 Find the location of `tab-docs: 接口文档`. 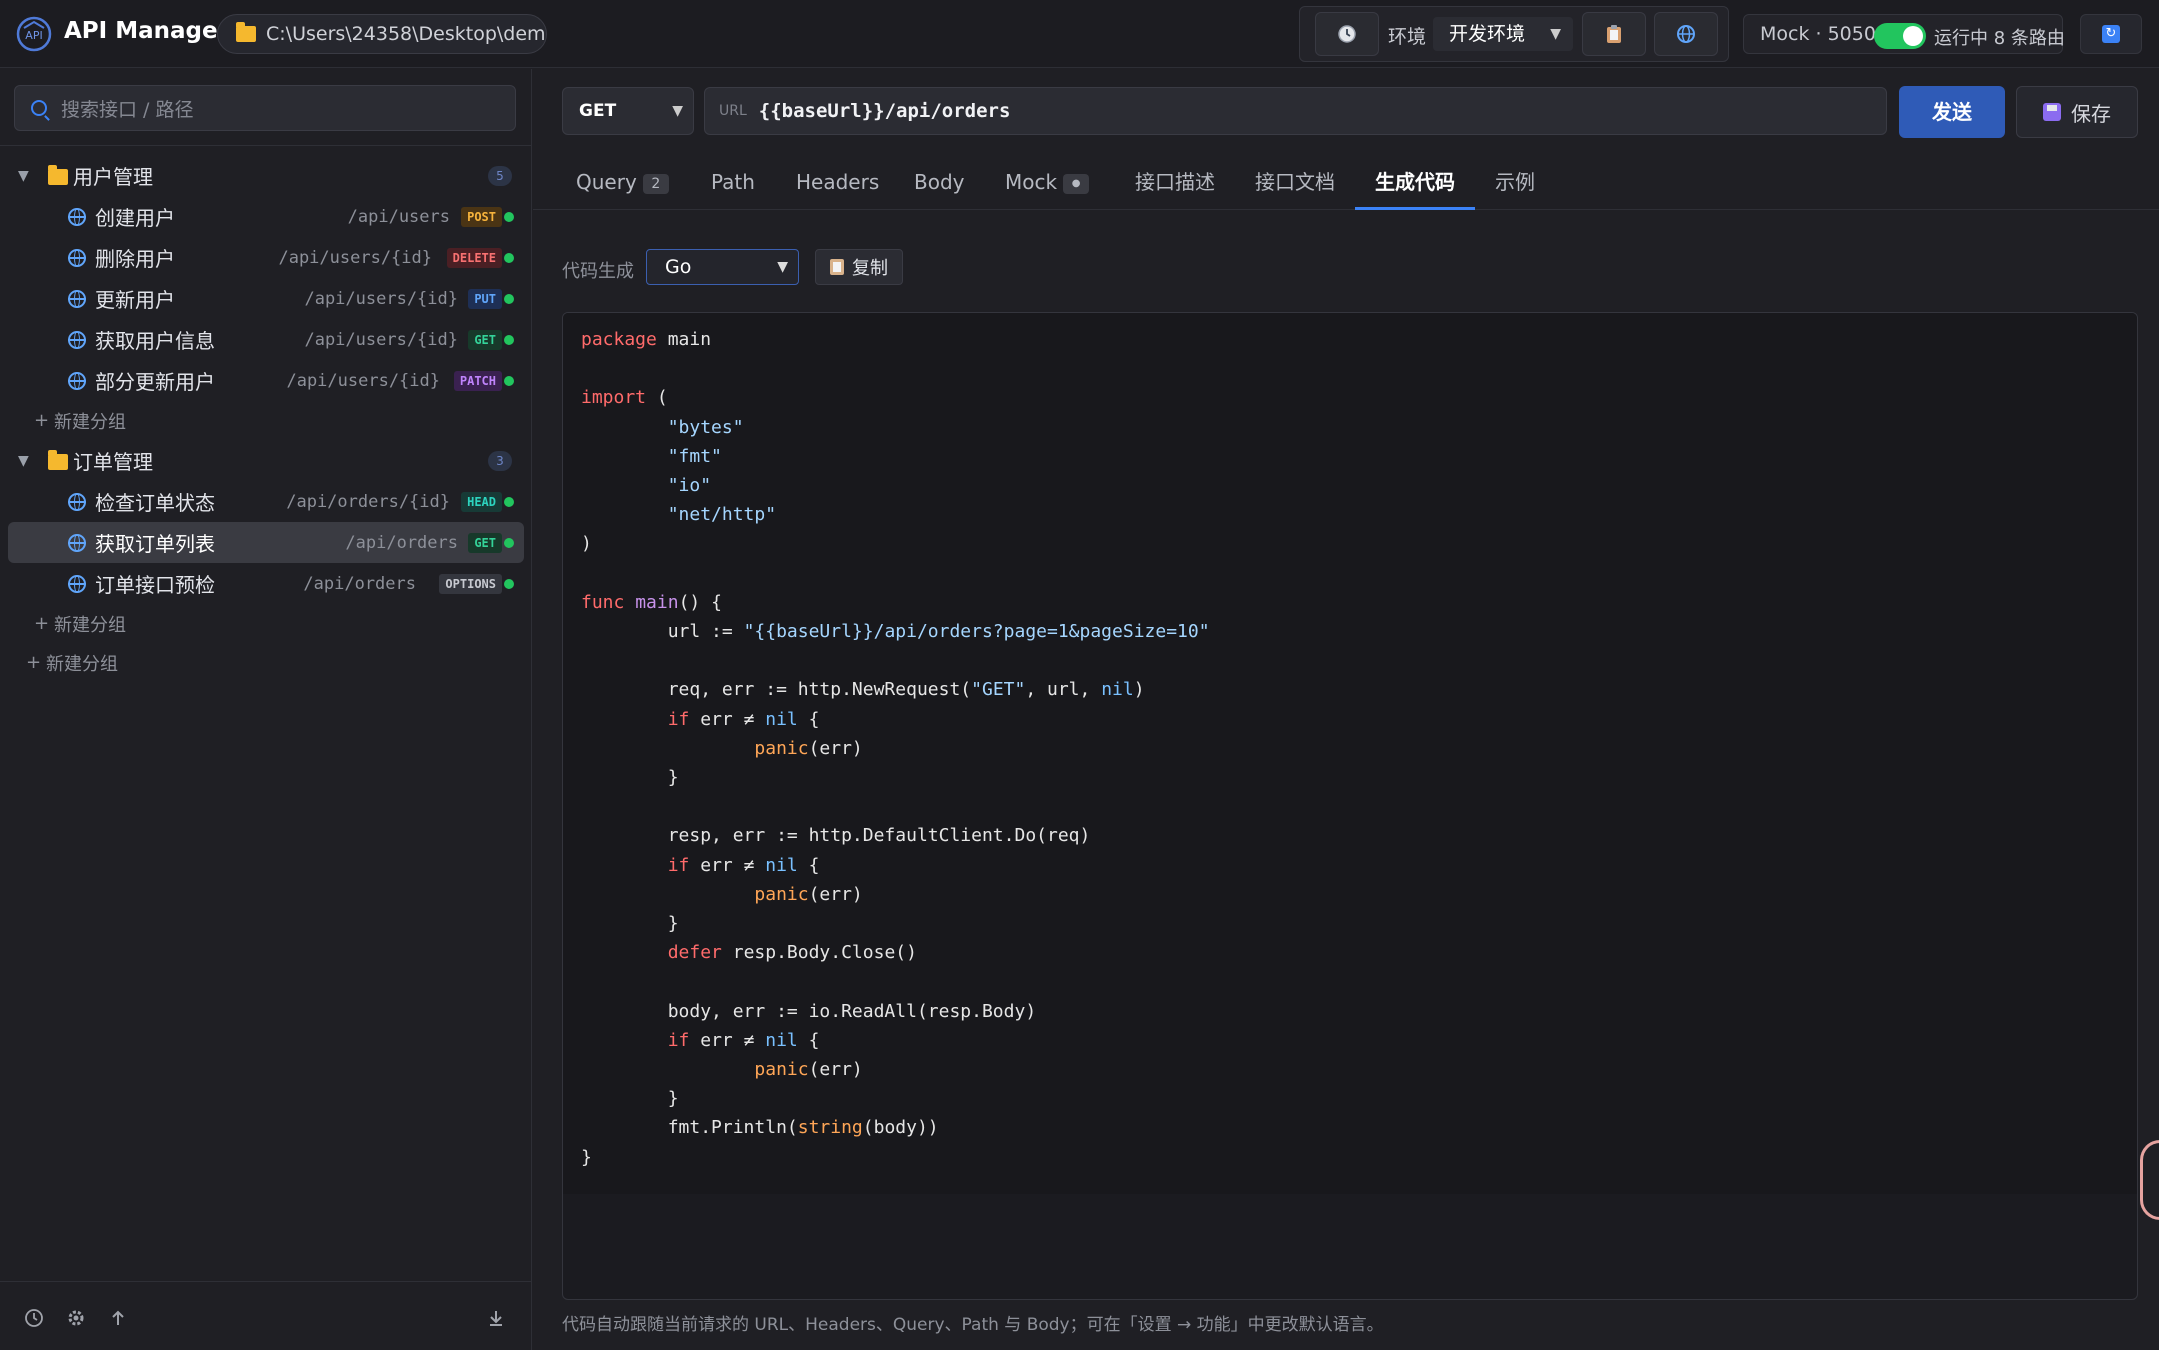

tab-docs: 接口文档 is located at coordinates (1295, 182).